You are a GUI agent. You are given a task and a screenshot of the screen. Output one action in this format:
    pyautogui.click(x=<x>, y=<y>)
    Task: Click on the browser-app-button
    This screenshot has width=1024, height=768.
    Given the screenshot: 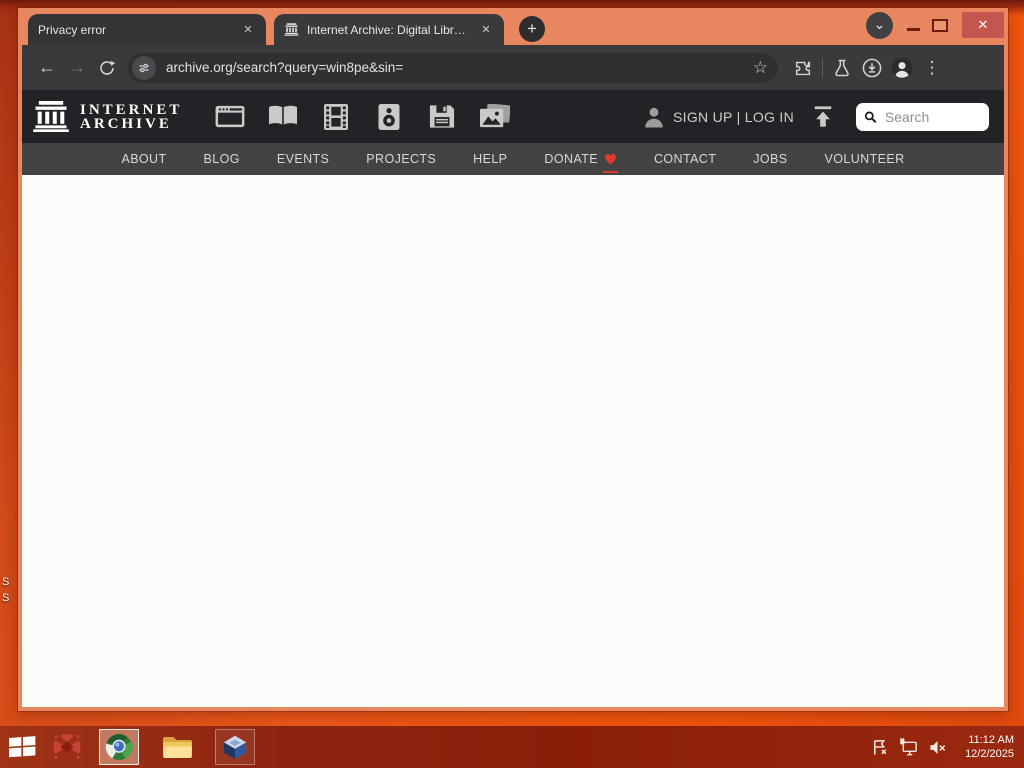 What is the action you would take?
    pyautogui.click(x=119, y=747)
    